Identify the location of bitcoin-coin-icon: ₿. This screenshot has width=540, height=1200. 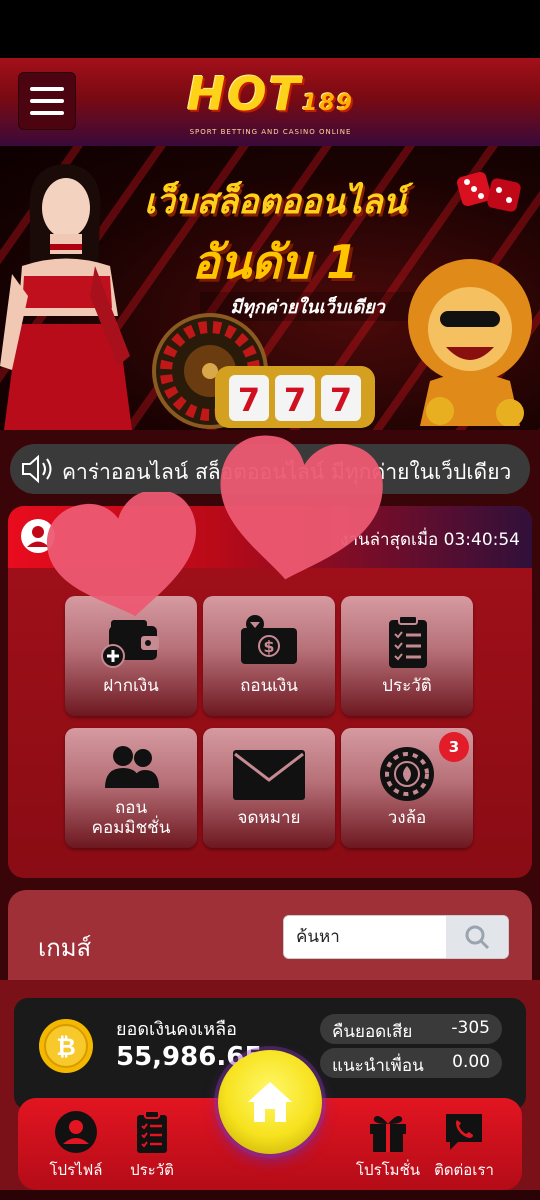
(66, 1046).